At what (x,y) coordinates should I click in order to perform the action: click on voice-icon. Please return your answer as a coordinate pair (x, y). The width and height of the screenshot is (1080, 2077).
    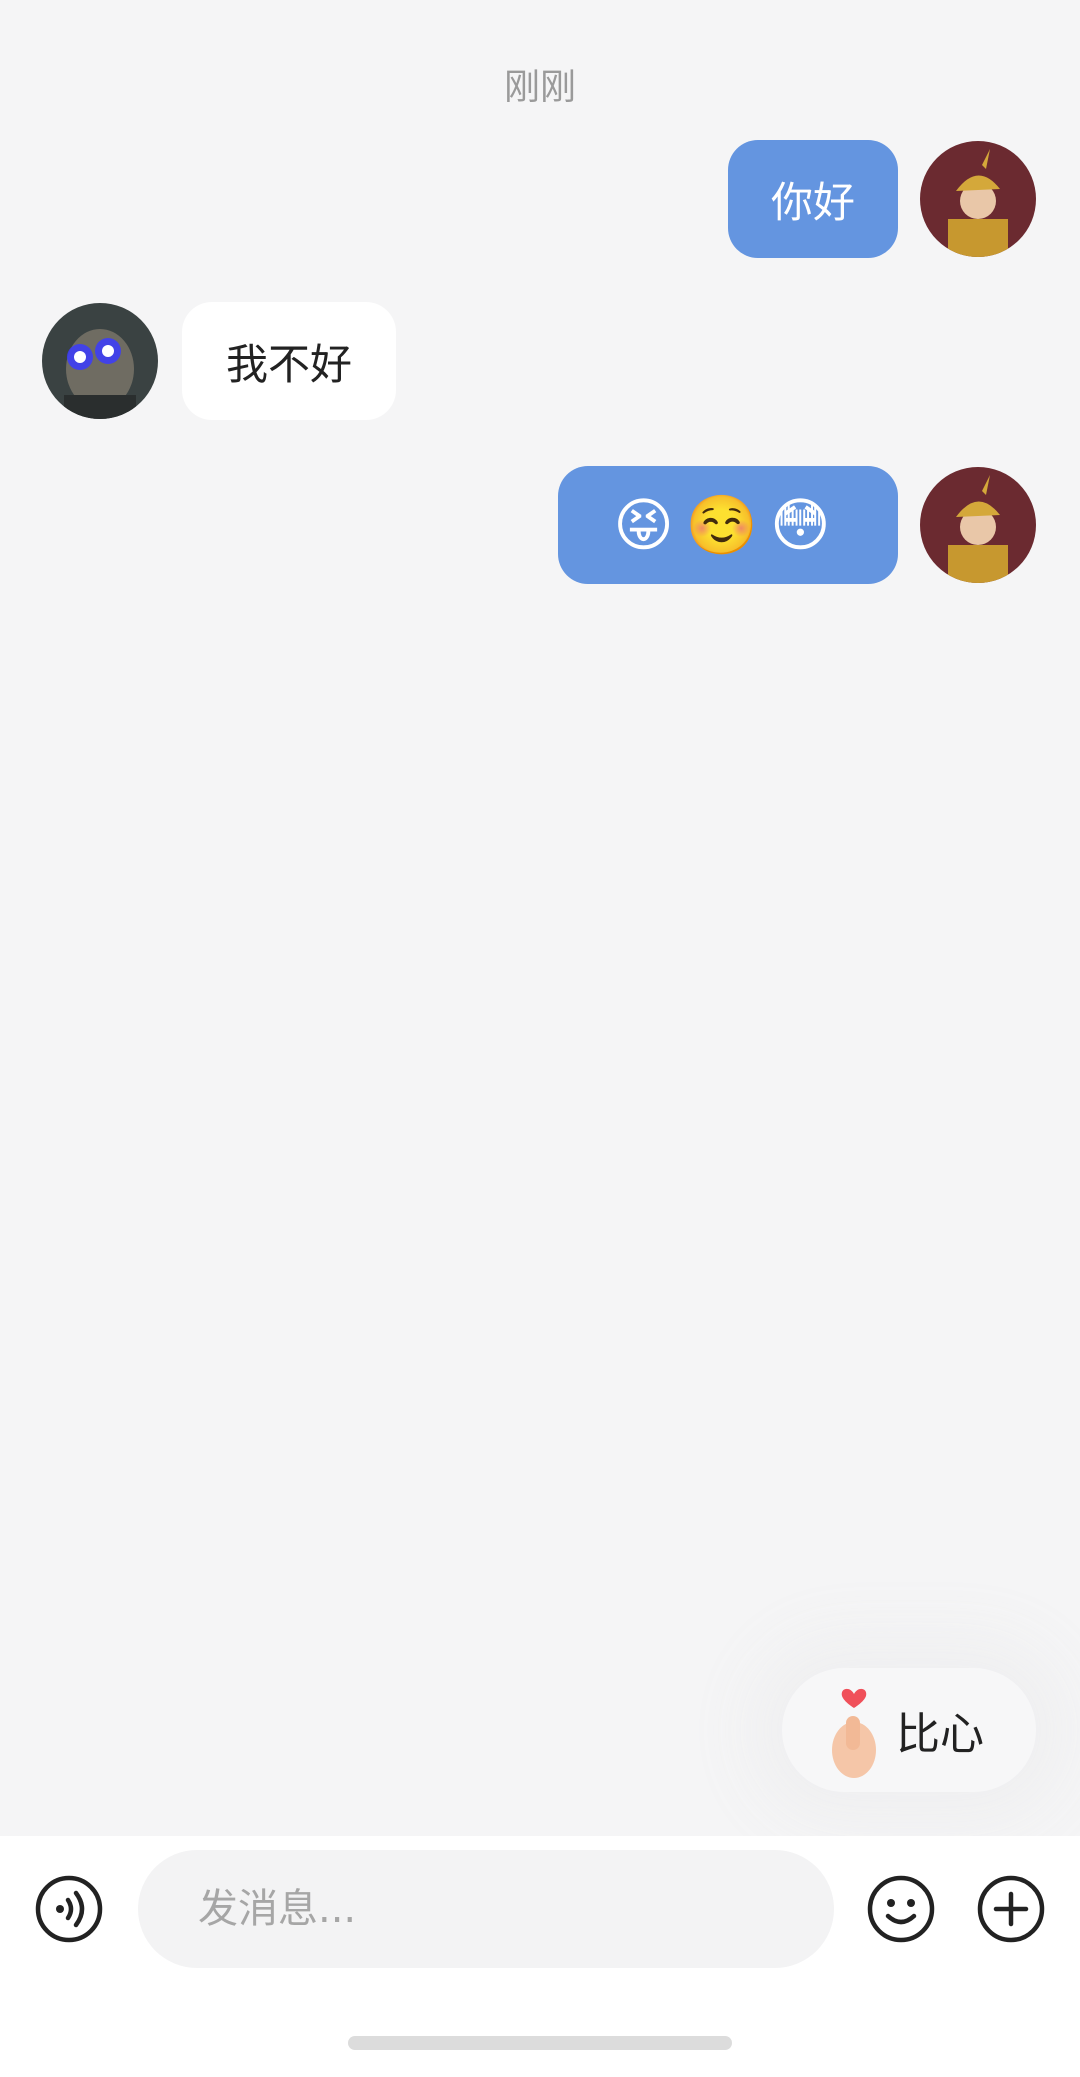
    Looking at the image, I should click on (69, 1909).